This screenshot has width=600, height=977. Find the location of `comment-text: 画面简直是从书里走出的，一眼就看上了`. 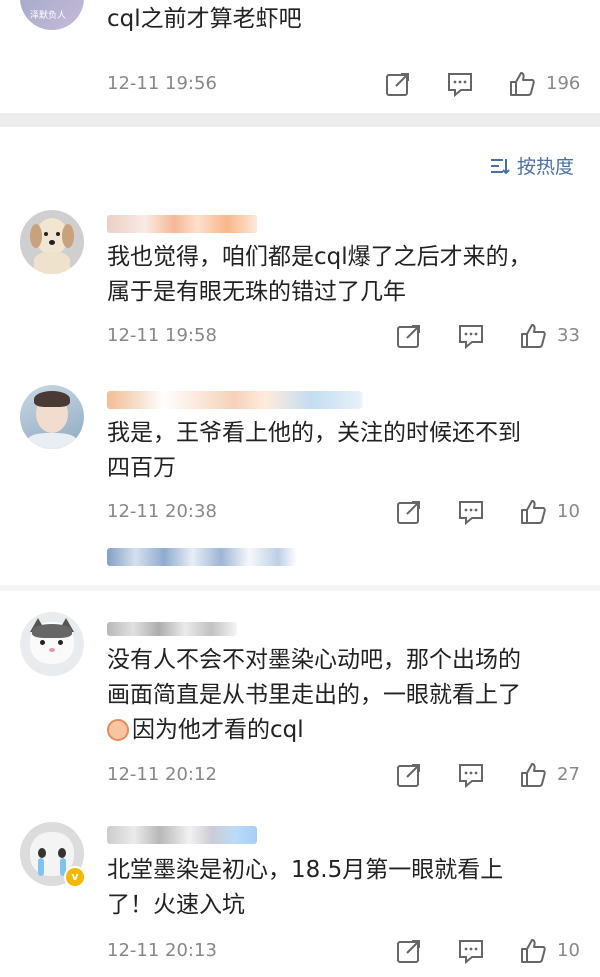

comment-text: 画面简直是从书里走出的，一眼就看上了 is located at coordinates (314, 695).